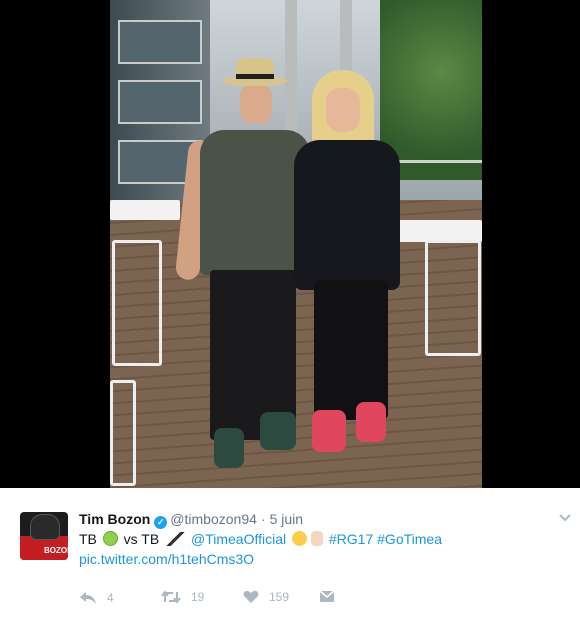 Image resolution: width=580 pixels, height=623 pixels. Describe the element at coordinates (317, 538) in the screenshot. I see `hand-emoji` at that location.